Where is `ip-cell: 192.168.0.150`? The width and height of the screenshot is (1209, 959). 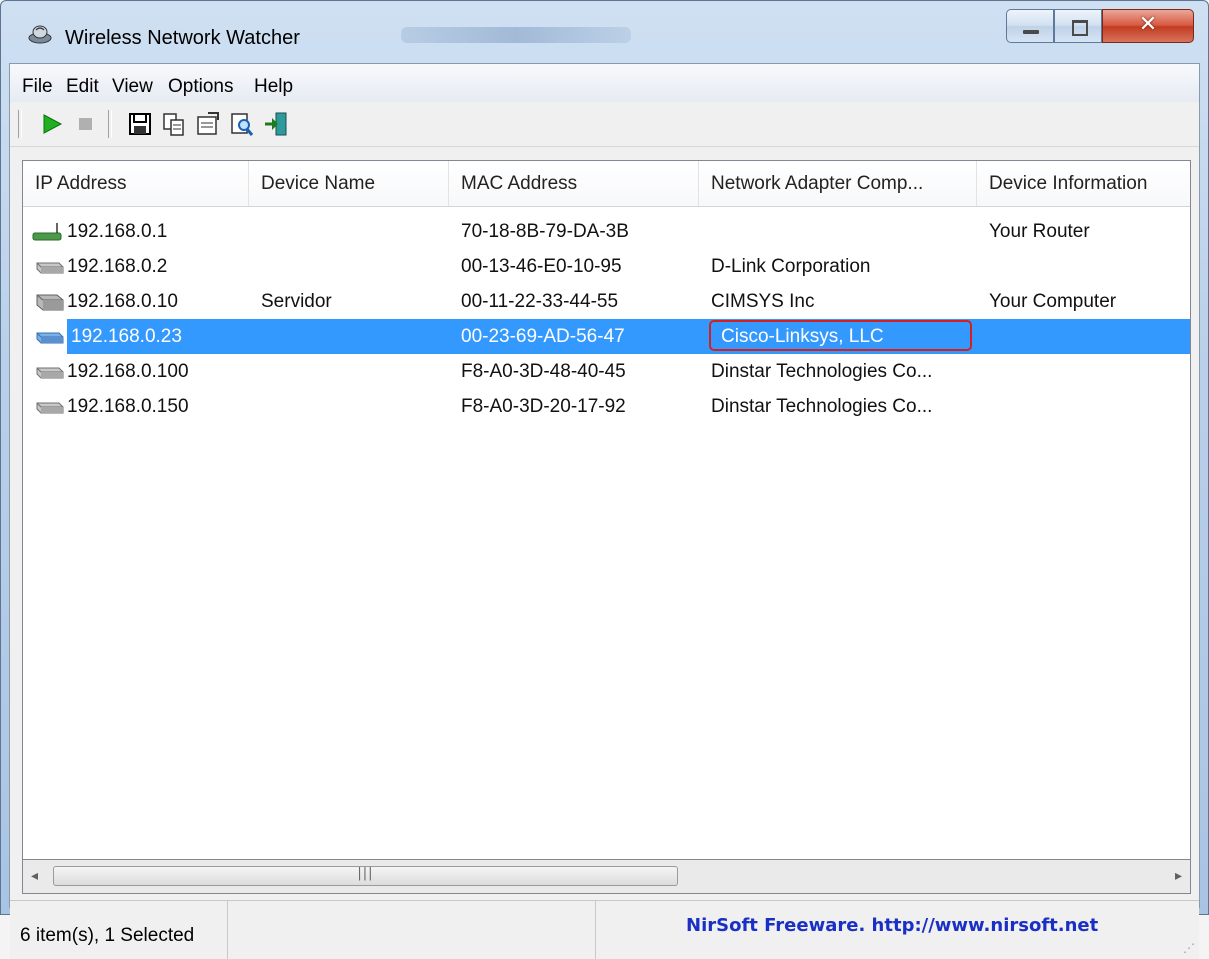
ip-cell: 192.168.0.150 is located at coordinates (128, 406).